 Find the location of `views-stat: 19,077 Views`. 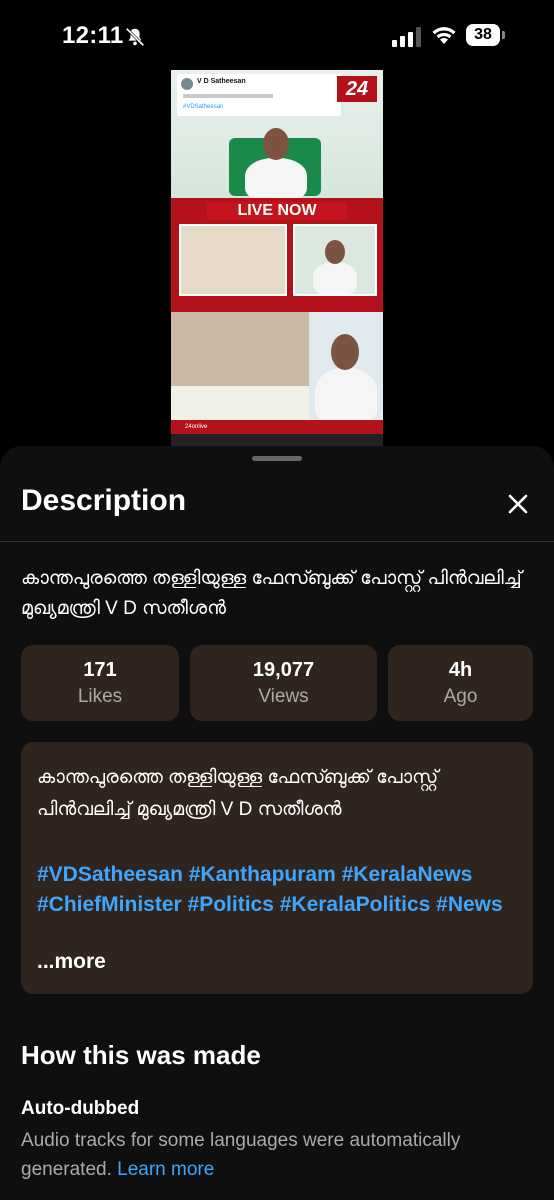

views-stat: 19,077 Views is located at coordinates (283, 683).